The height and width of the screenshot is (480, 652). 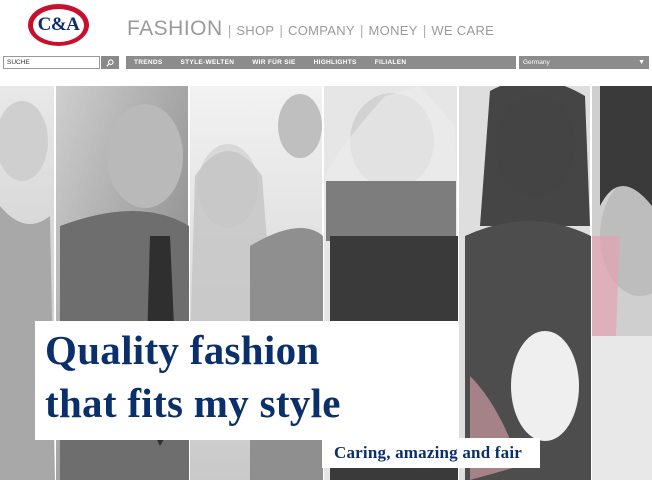 What do you see at coordinates (536, 62) in the screenshot?
I see `country-value: Germany` at bounding box center [536, 62].